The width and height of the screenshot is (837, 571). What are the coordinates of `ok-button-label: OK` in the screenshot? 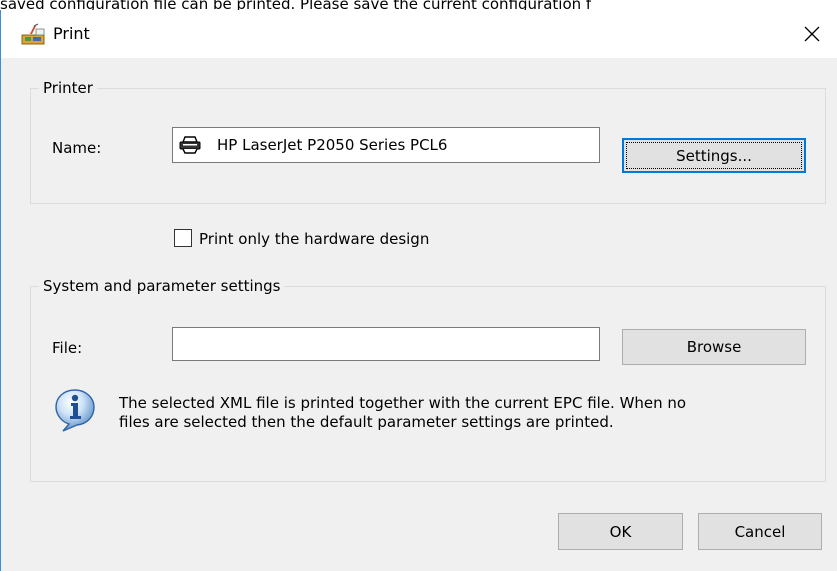 It's located at (620, 531).